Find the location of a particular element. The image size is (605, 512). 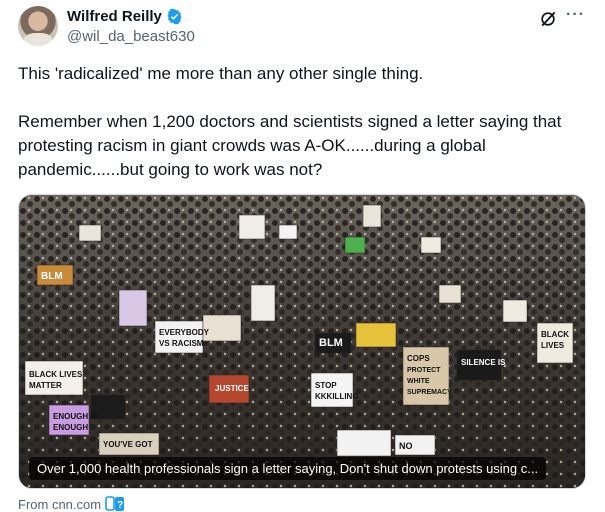

svg-text: SUPREMACY is located at coordinates (429, 392).